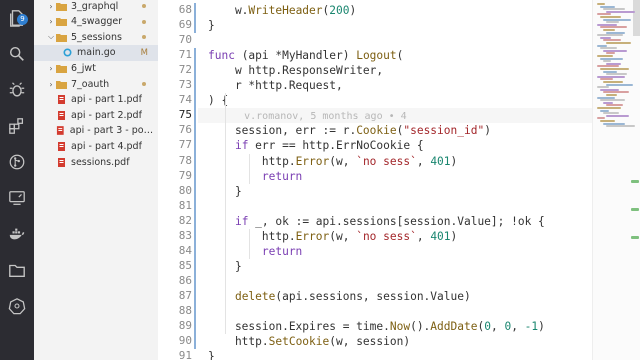  What do you see at coordinates (17, 234) in the screenshot?
I see `docker-icon` at bounding box center [17, 234].